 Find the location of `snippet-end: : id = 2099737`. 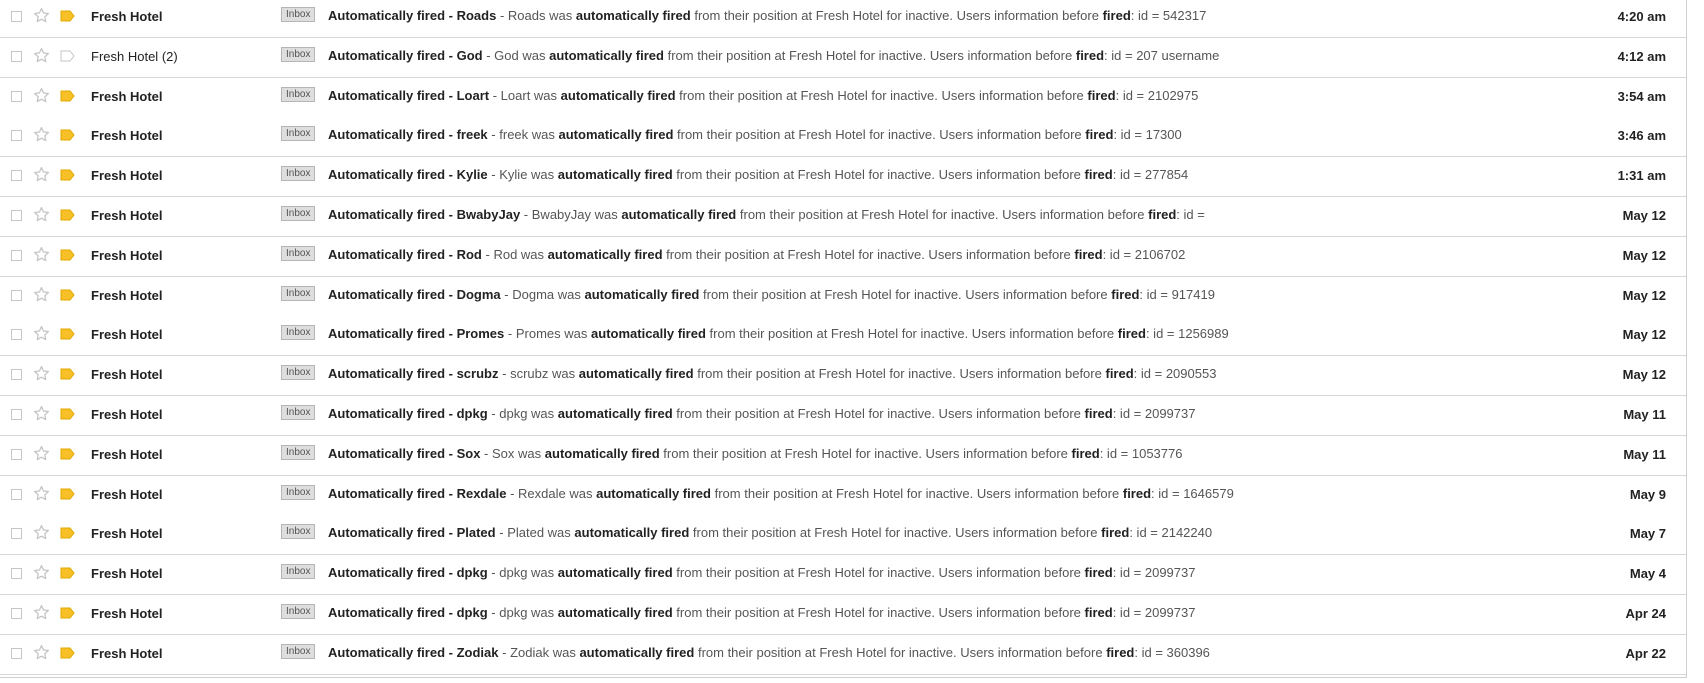

snippet-end: : id = 2099737 is located at coordinates (1154, 413).